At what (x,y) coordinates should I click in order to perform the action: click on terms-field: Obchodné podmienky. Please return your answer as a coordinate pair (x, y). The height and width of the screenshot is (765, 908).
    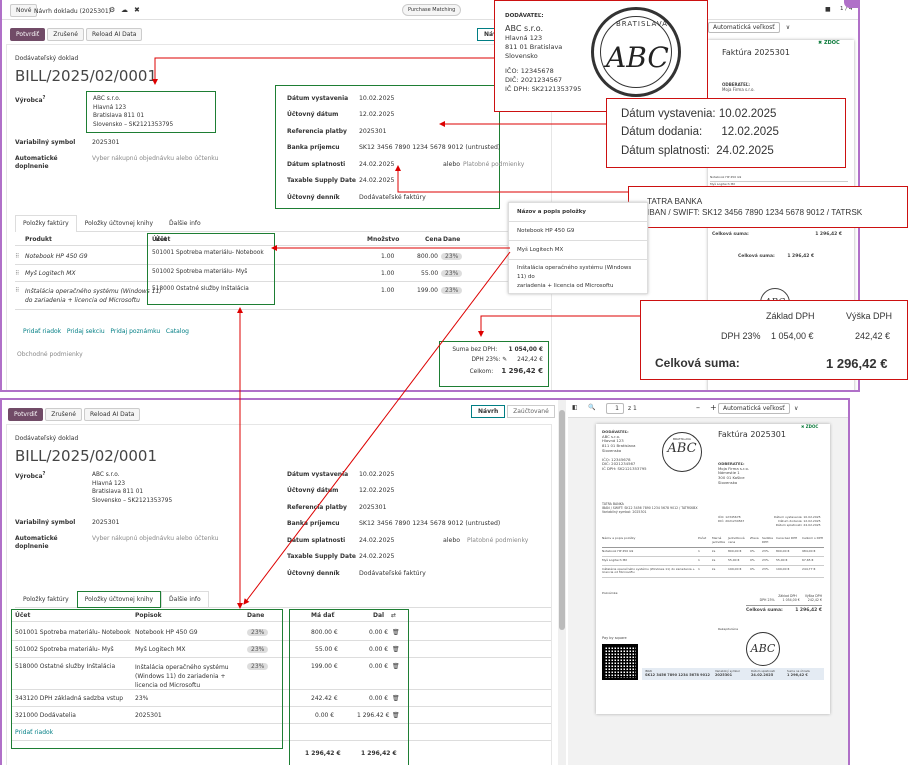
    Looking at the image, I should click on (50, 354).